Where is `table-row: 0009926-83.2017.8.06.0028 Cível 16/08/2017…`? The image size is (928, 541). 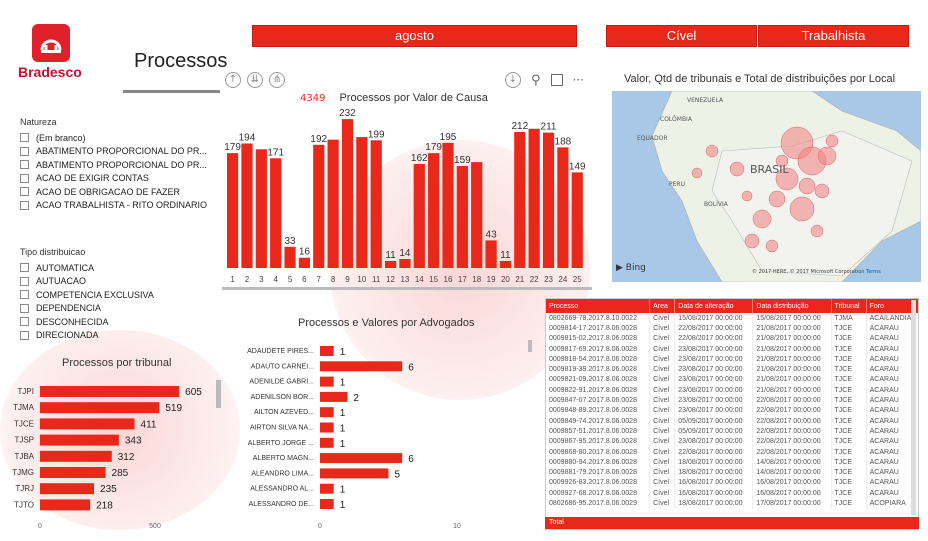 table-row: 0009926-83.2017.8.06.0028 Cível 16/08/2017… is located at coordinates (732, 483).